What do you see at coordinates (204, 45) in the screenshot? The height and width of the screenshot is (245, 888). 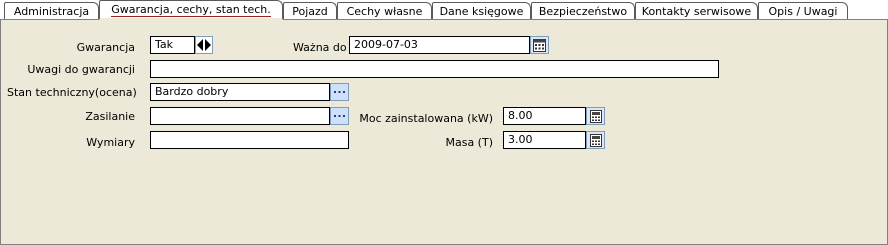 I see `spin-arrows-icon` at bounding box center [204, 45].